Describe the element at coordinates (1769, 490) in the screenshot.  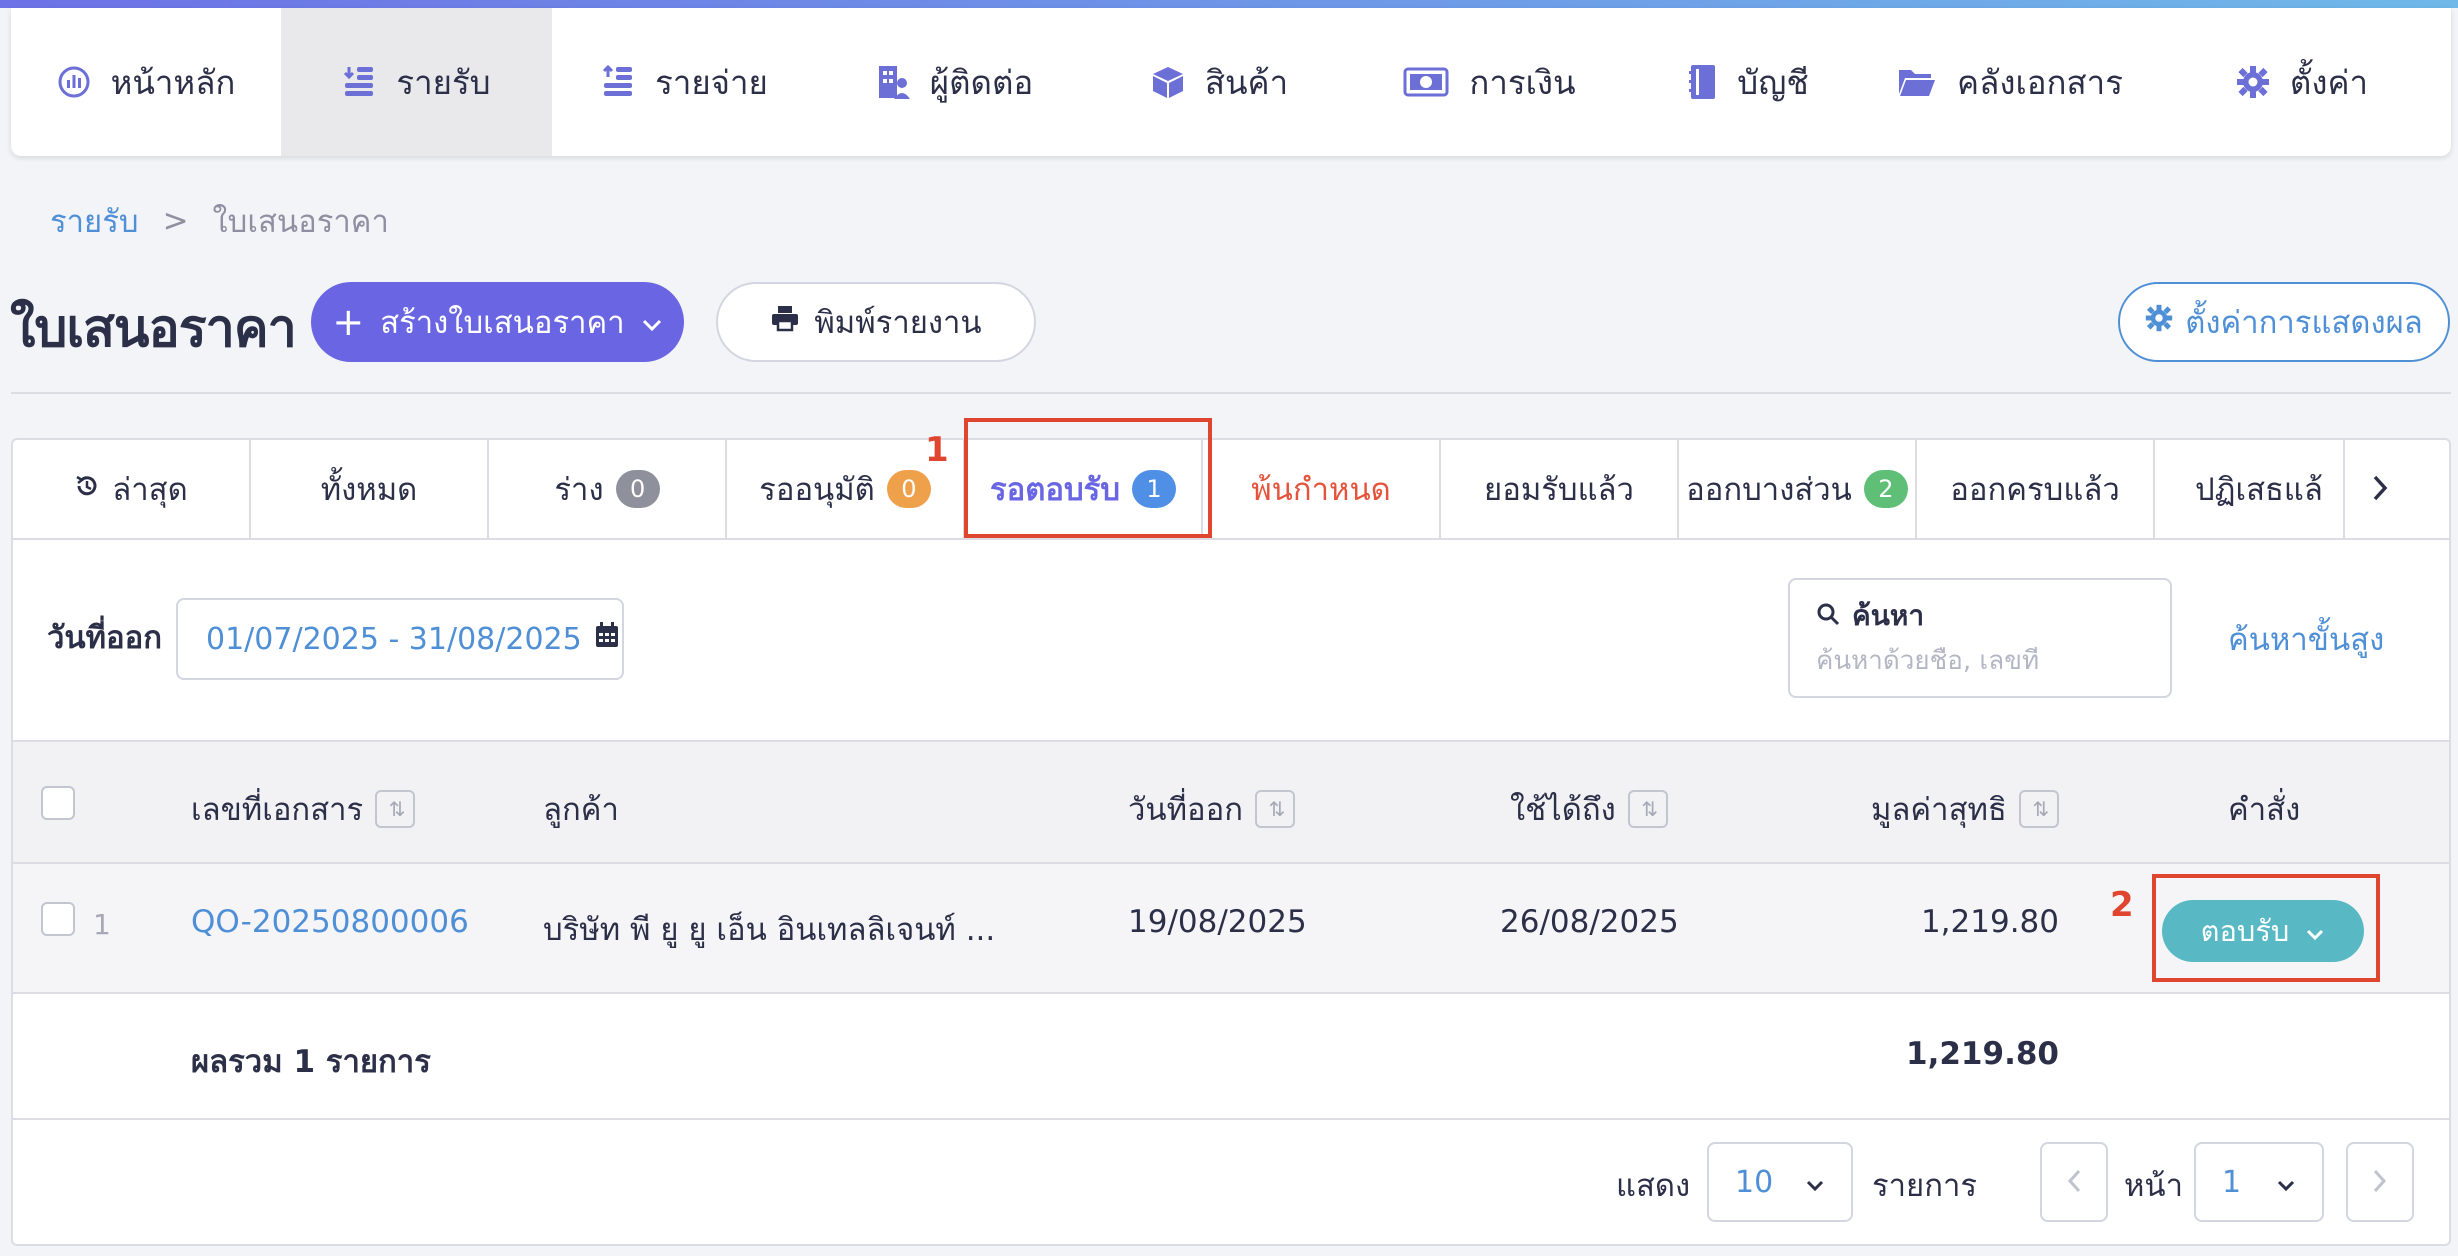
I see `tab-label: ออกบางส่วน` at that location.